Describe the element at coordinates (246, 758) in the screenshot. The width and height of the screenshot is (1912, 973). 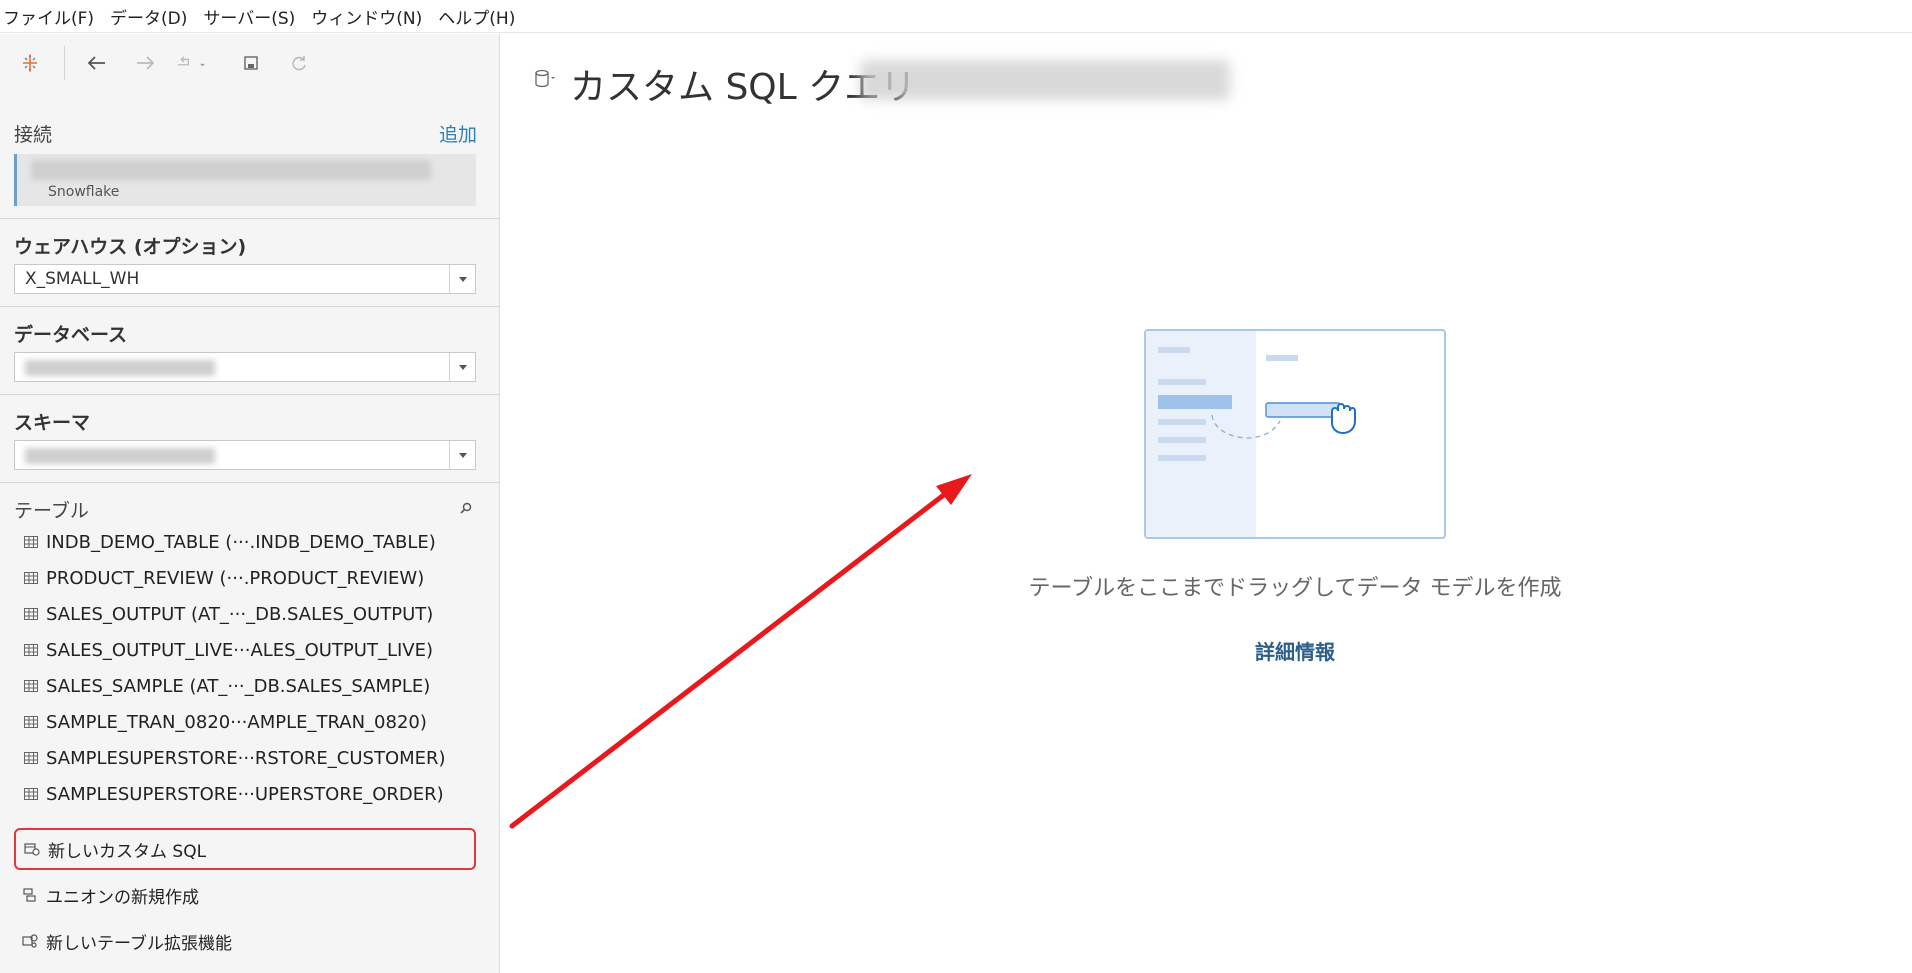
I see `table-name: SAMPLESUPERSTORE···RSTORE_CUSTOMER)` at that location.